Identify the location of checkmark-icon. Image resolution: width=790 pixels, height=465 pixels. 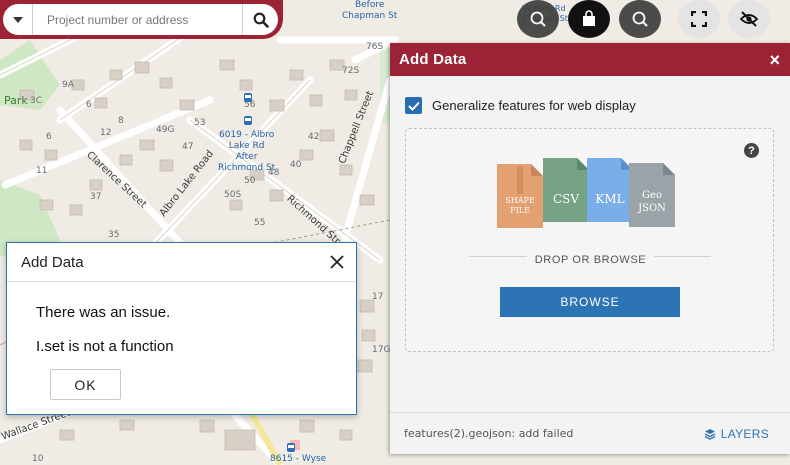
(413, 106).